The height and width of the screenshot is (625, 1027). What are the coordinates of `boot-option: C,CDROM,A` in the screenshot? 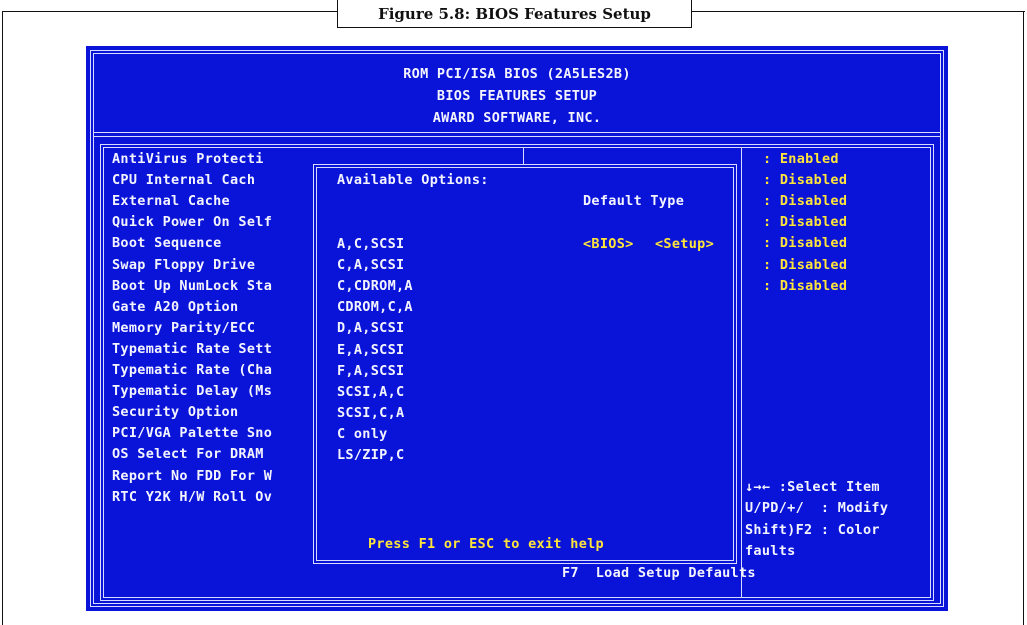 It's located at (375, 286).